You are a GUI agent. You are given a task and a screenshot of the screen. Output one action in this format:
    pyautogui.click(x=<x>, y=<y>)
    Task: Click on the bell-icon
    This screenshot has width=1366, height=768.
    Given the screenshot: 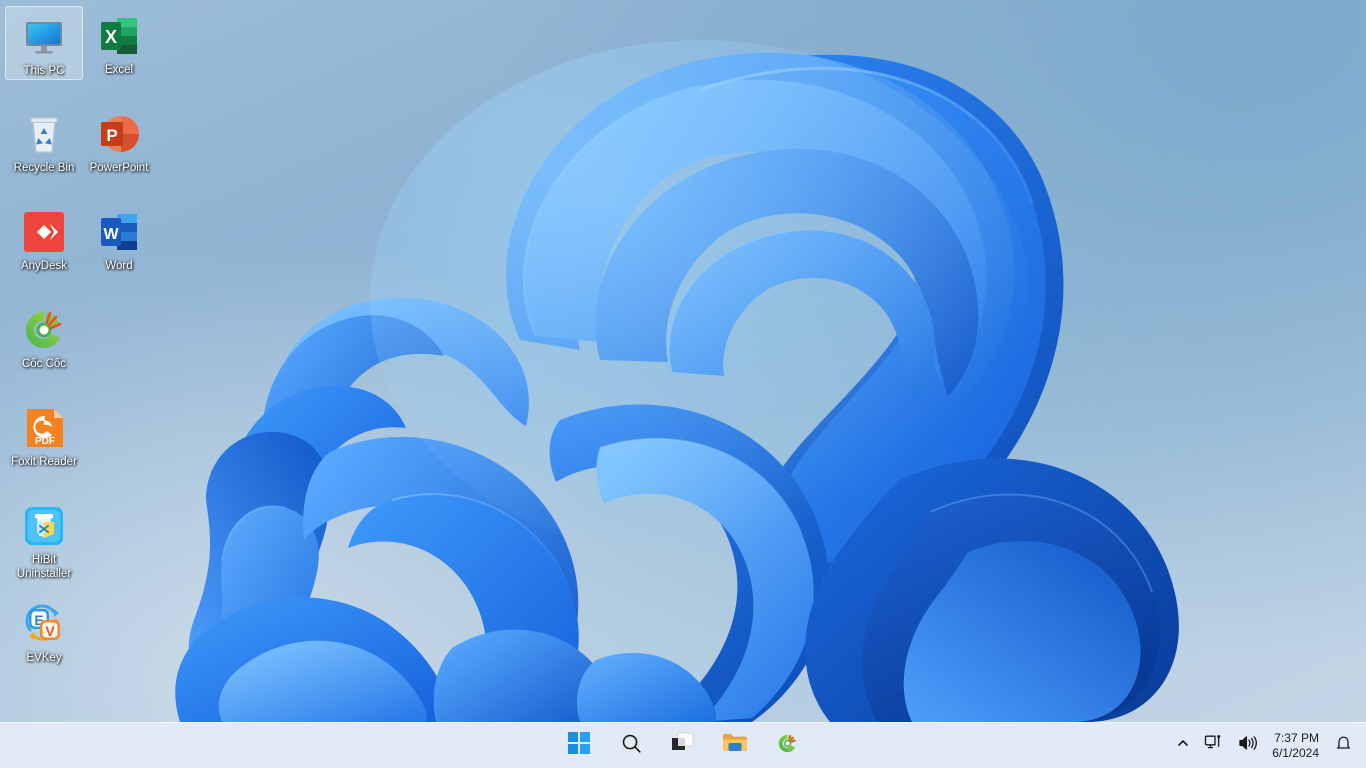 What is the action you would take?
    pyautogui.click(x=1343, y=745)
    